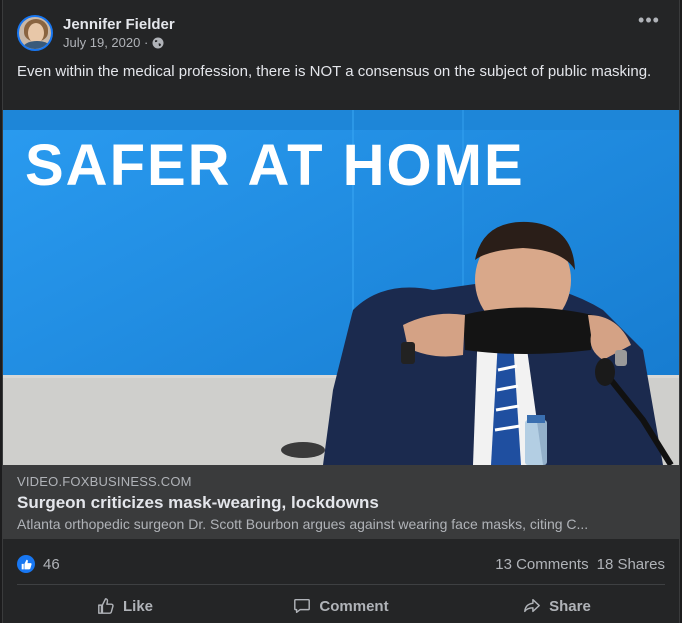 The image size is (682, 623). I want to click on divider, so click(341, 584).